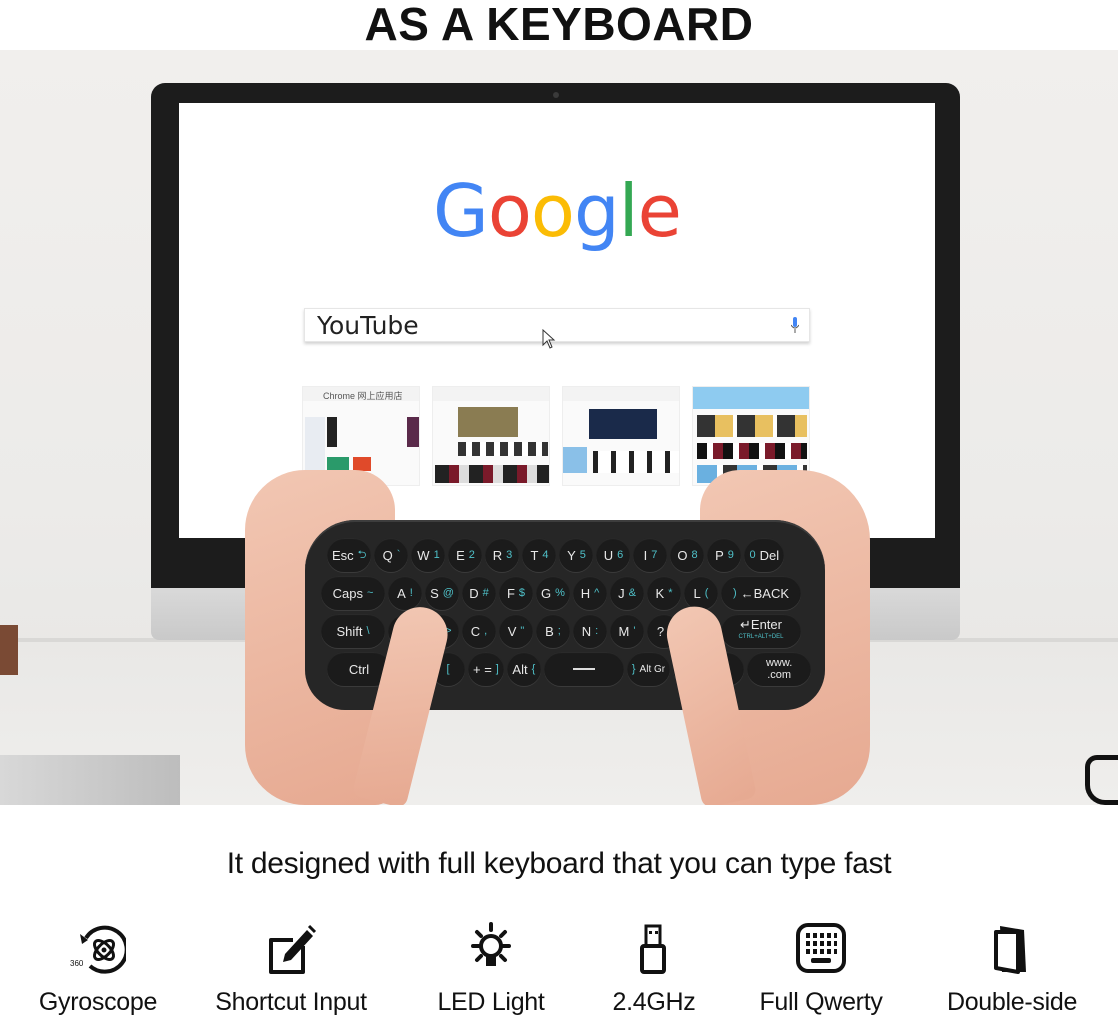 The image size is (1118, 1024). Describe the element at coordinates (761, 624) in the screenshot. I see `key-label: ↵Enter` at that location.